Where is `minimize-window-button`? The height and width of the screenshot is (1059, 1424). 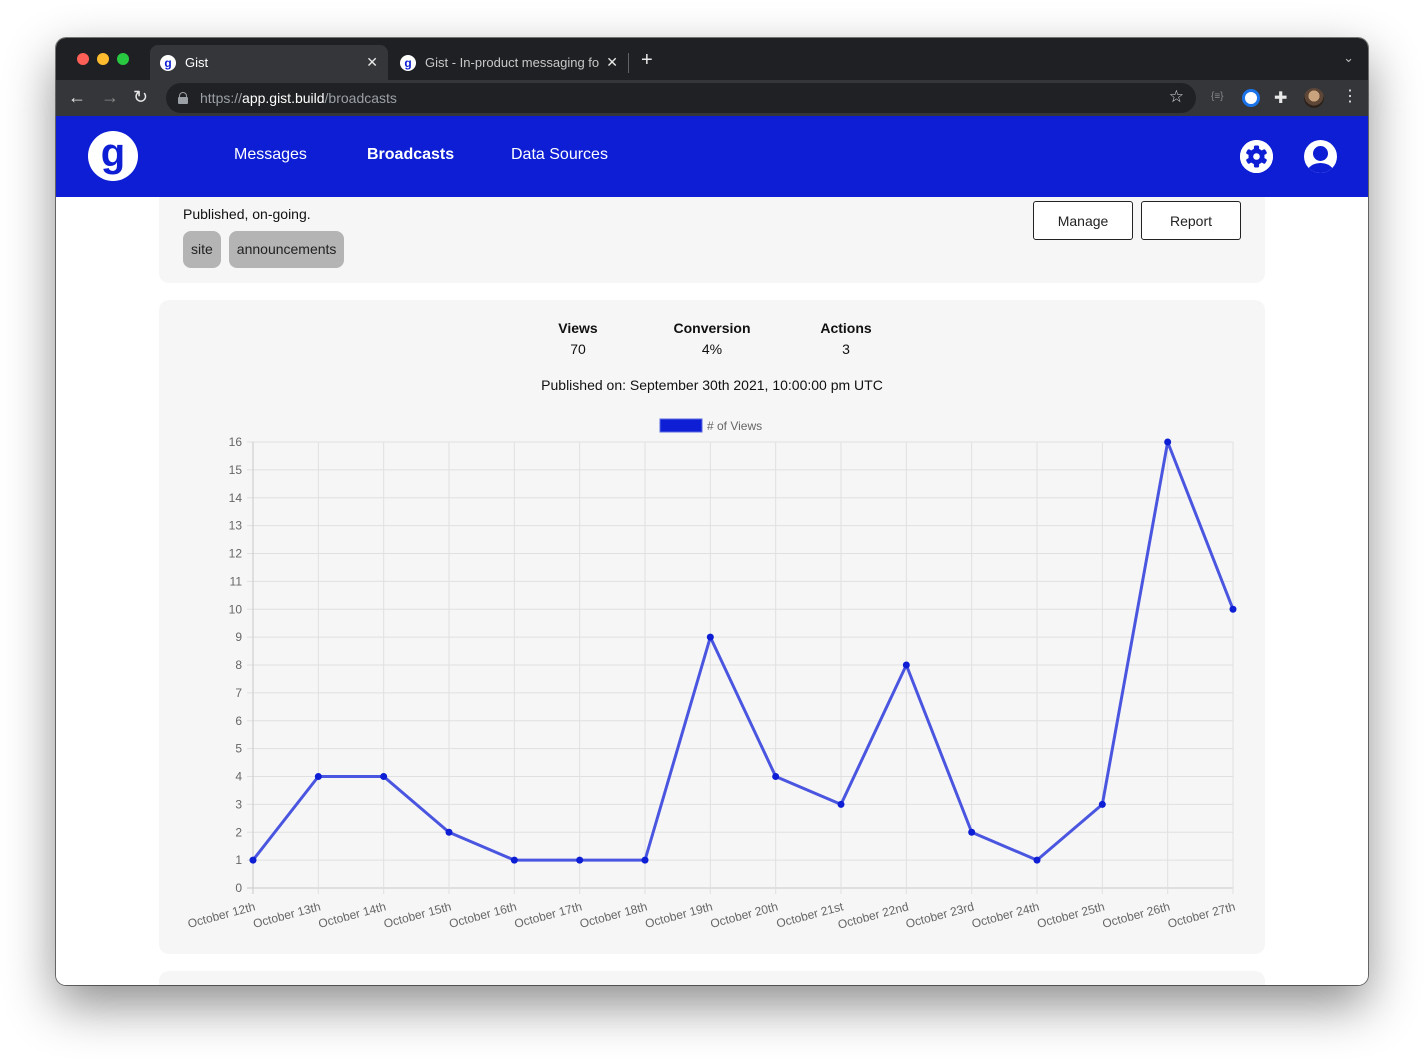 minimize-window-button is located at coordinates (103, 59).